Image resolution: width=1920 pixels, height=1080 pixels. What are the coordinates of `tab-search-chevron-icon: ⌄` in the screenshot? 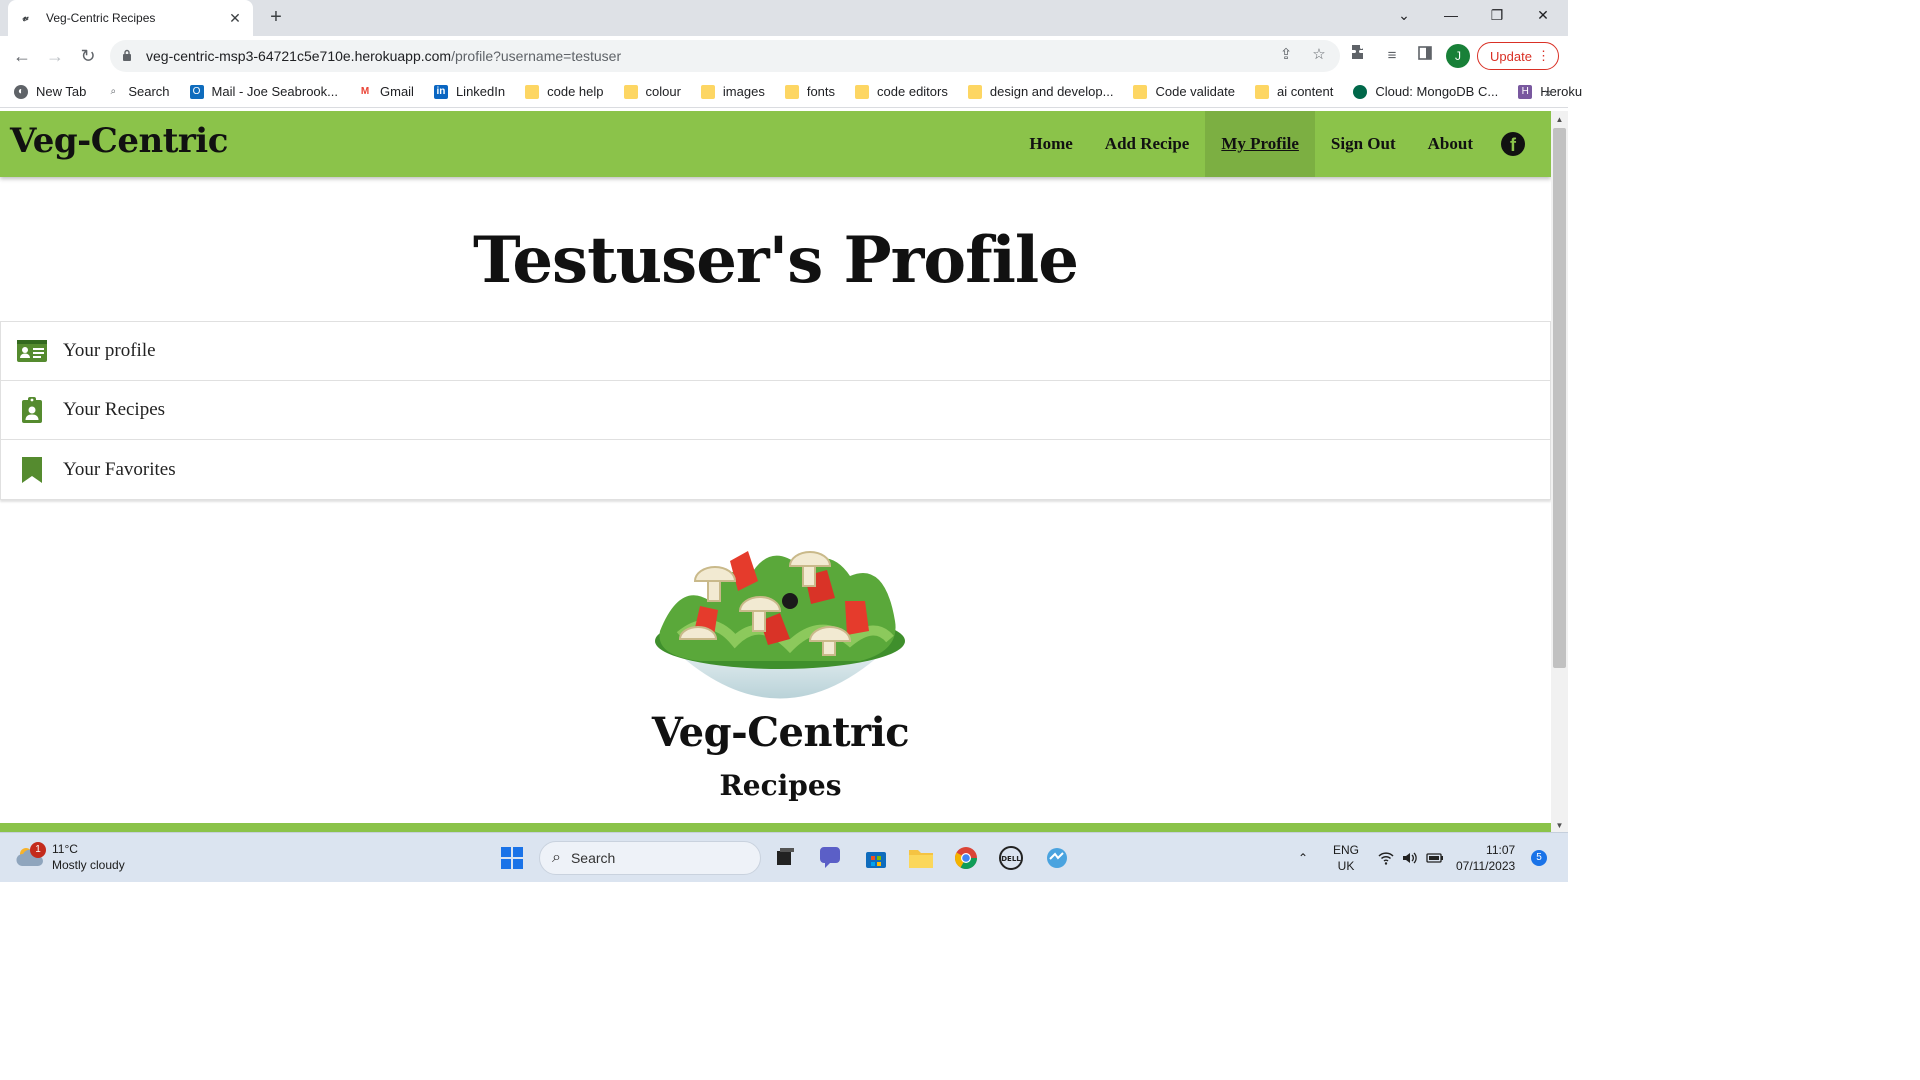 It's located at (1404, 16).